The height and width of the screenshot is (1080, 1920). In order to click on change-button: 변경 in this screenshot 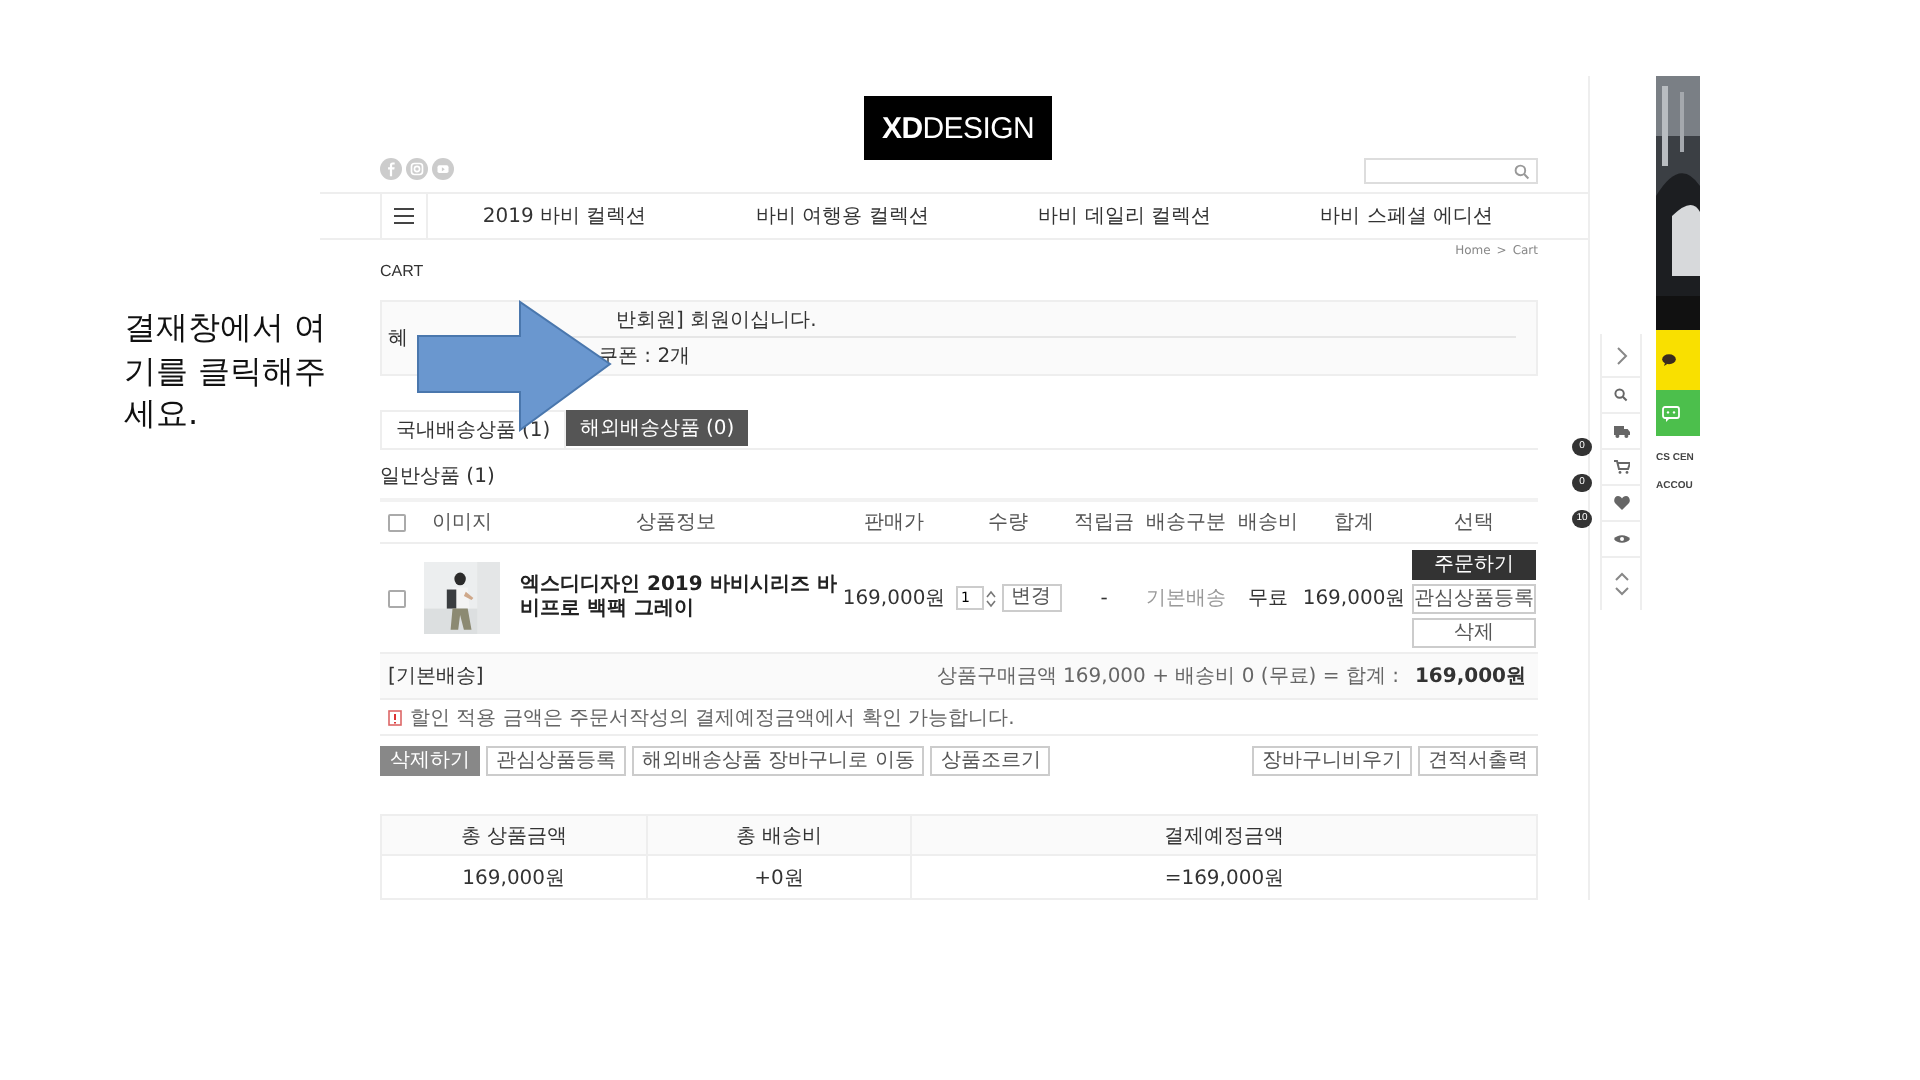, I will do `click(1031, 598)`.